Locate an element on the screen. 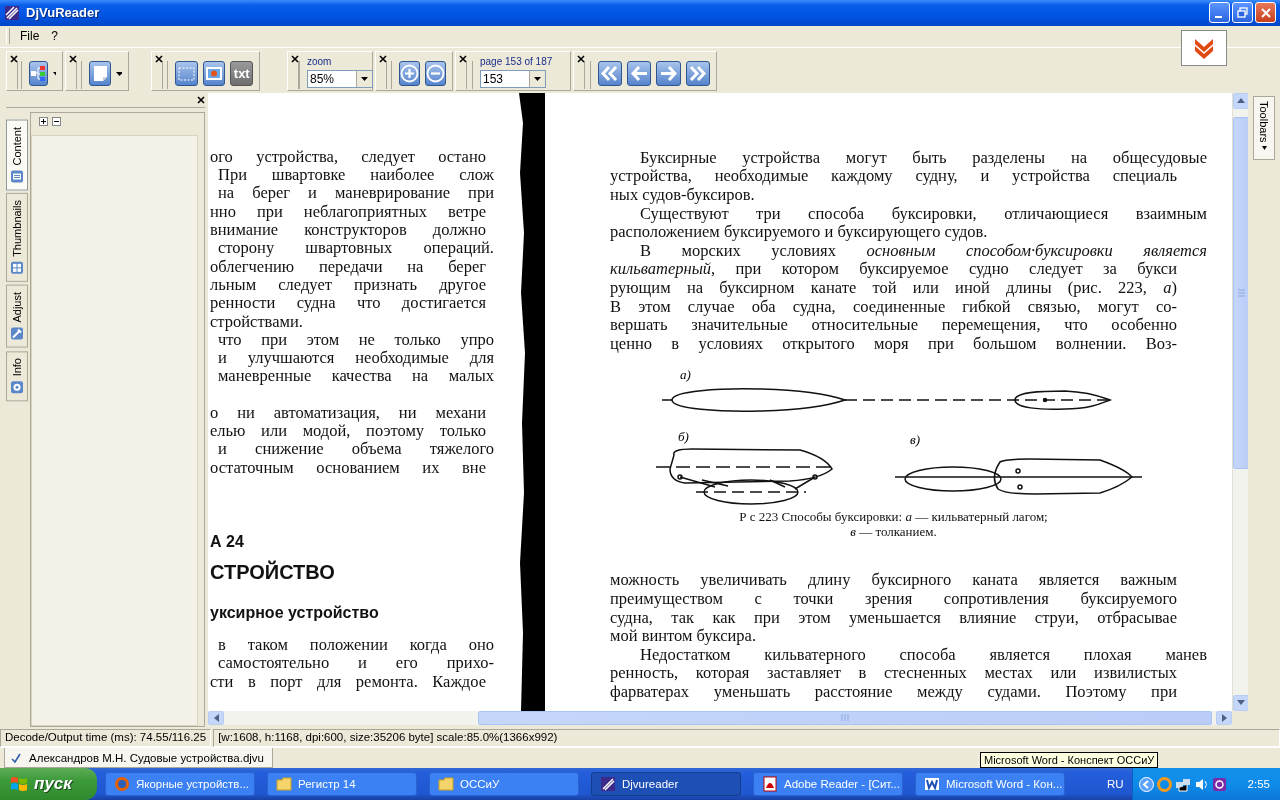  vertical-scrollbar is located at coordinates (1240, 401).